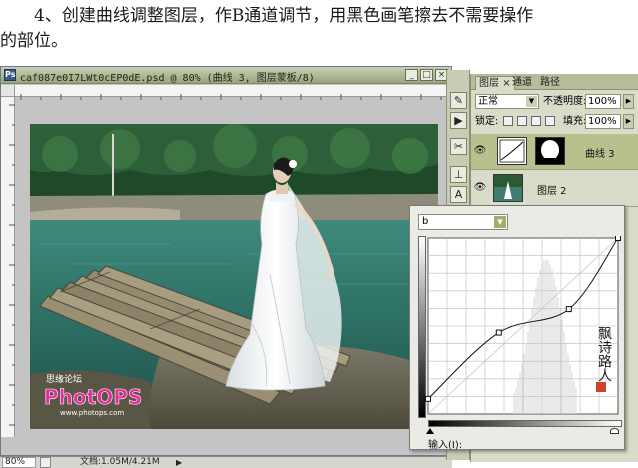  What do you see at coordinates (8, 91) in the screenshot?
I see `ruler-origin` at bounding box center [8, 91].